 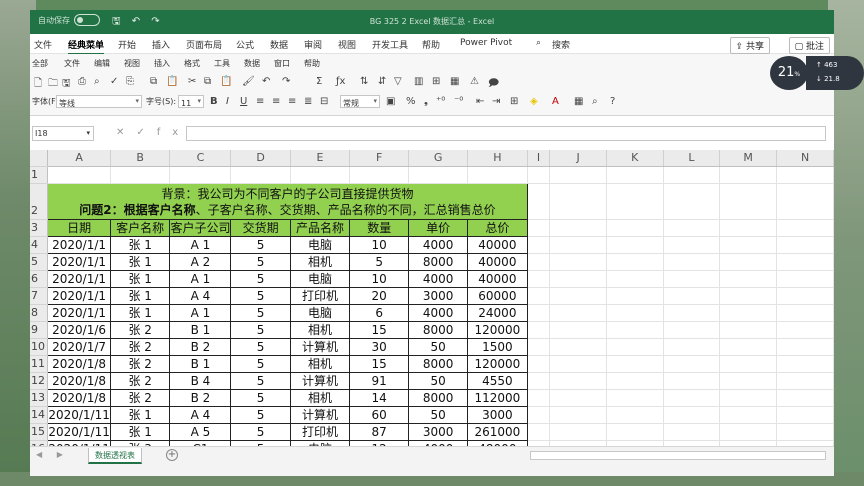 I want to click on select-all-corner, so click(x=39, y=158).